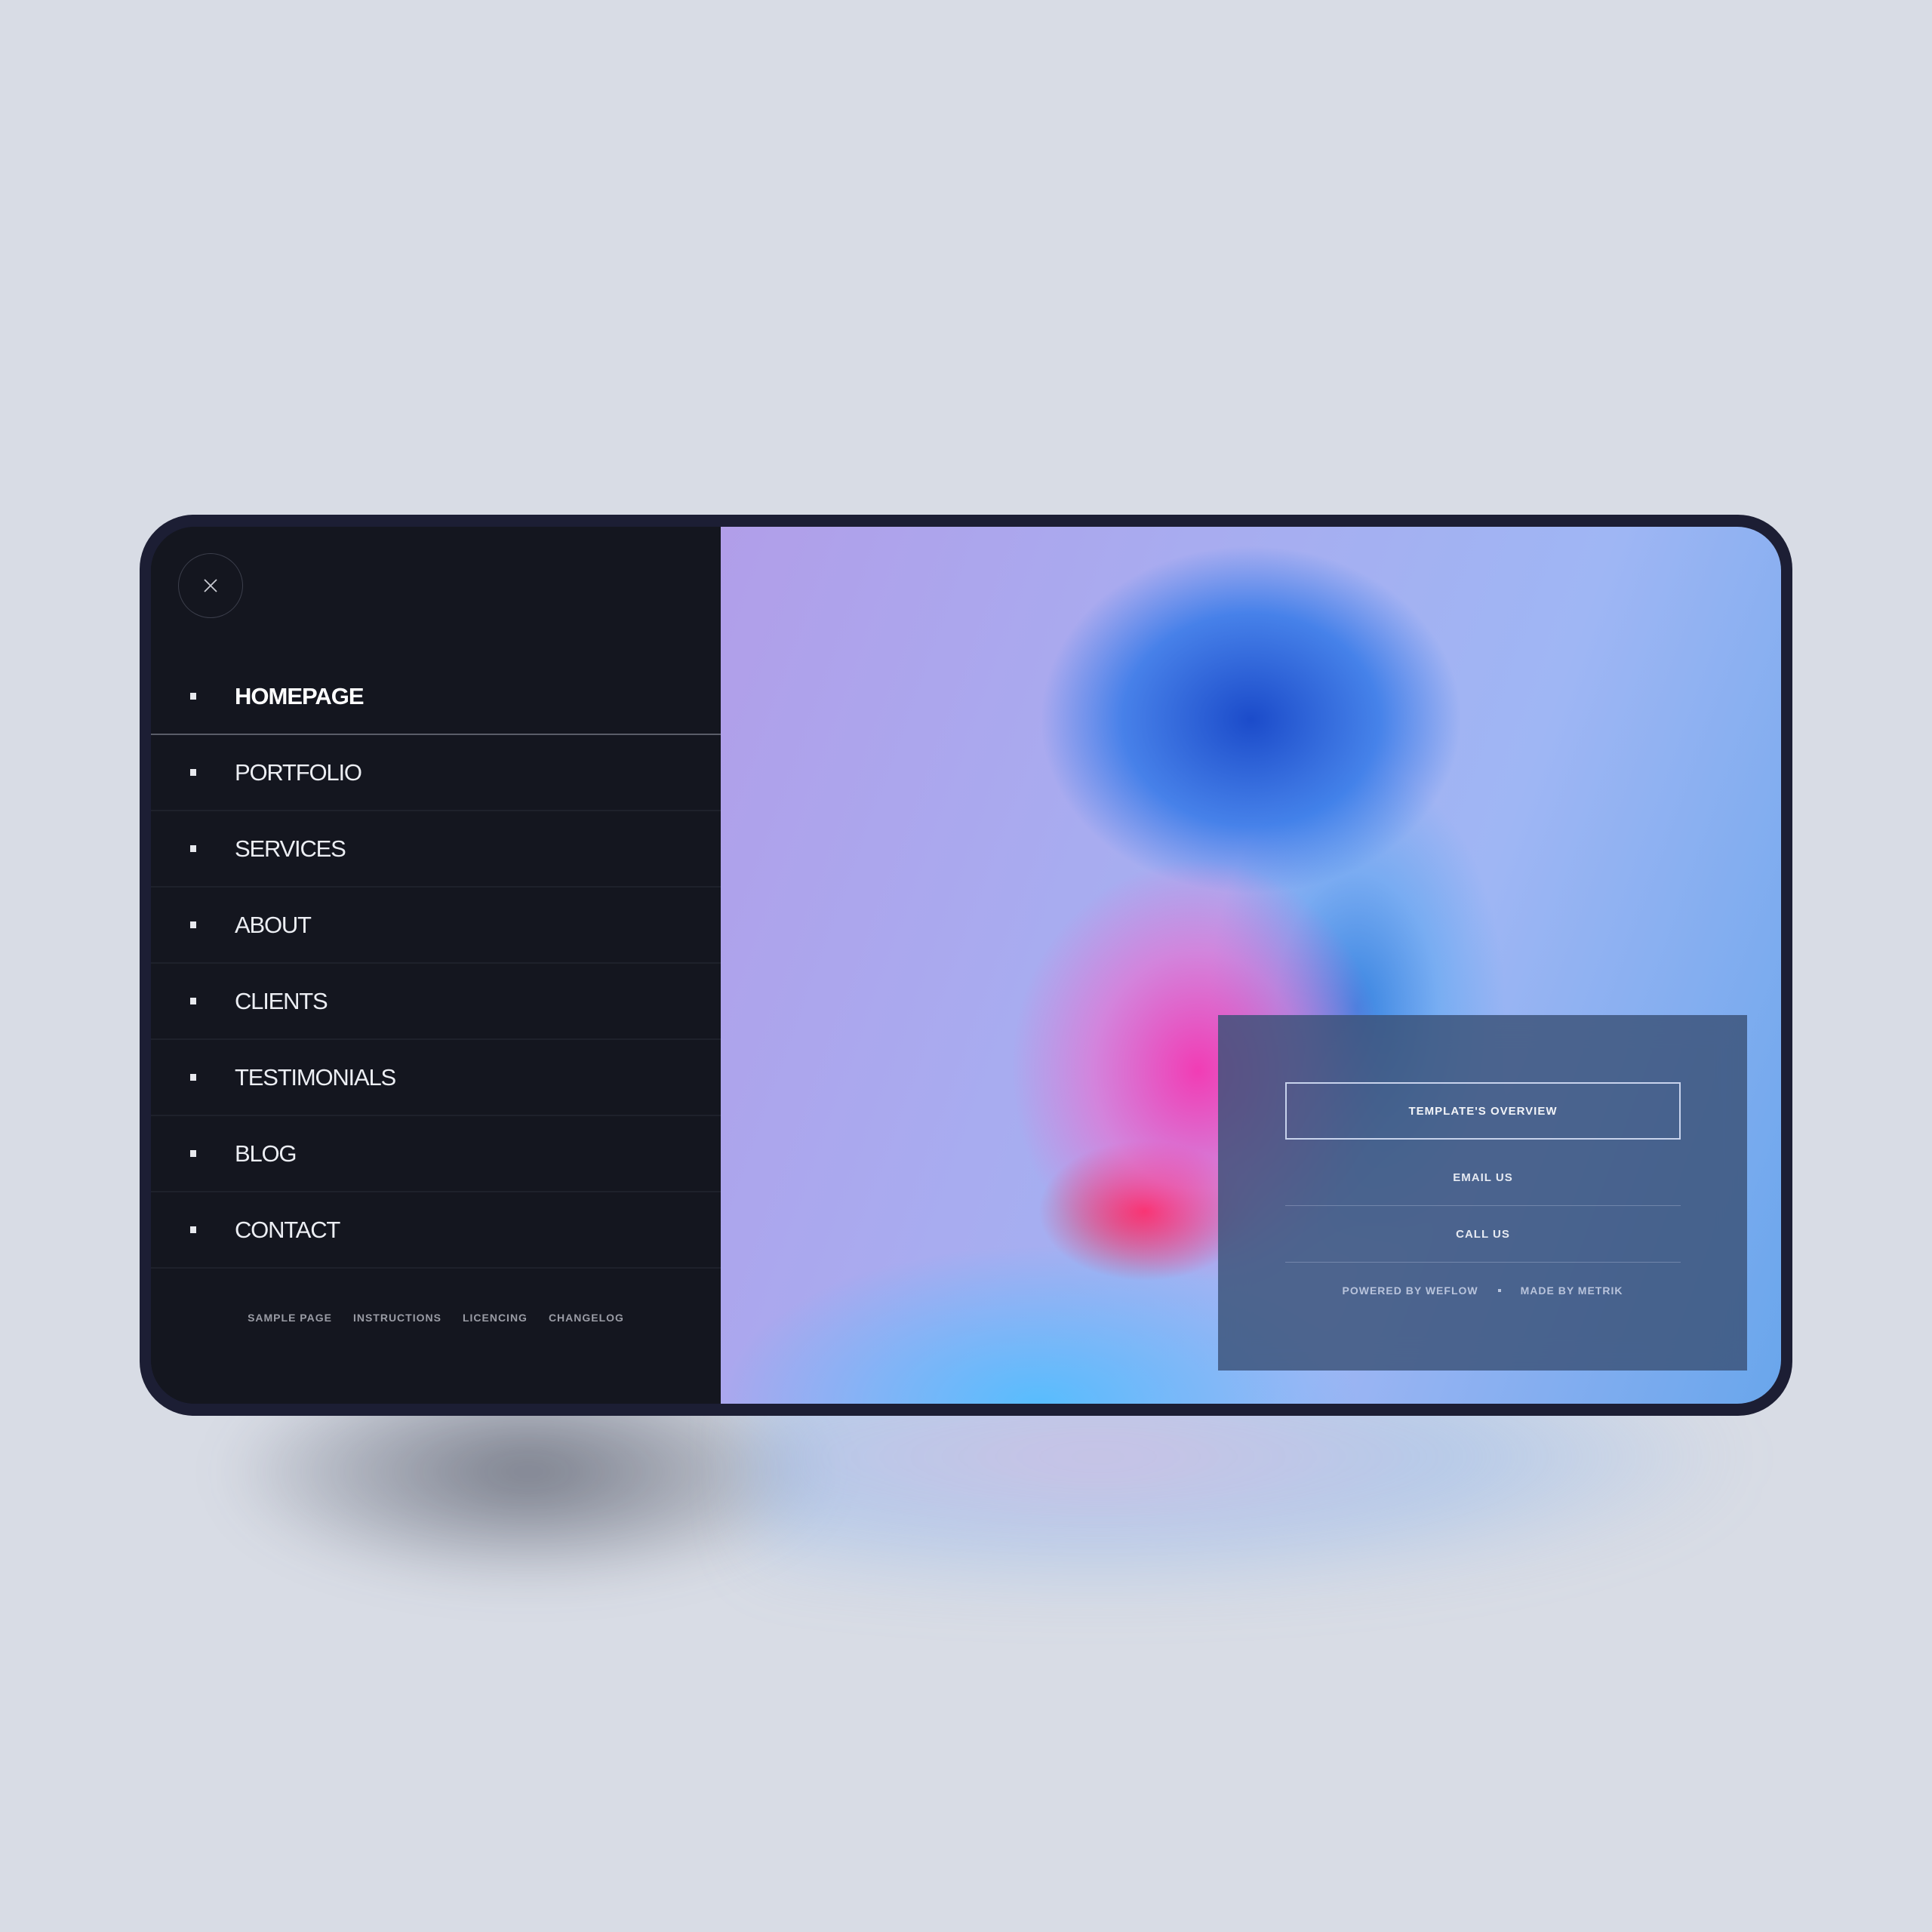  I want to click on nav-item-label: BLOG, so click(266, 1153).